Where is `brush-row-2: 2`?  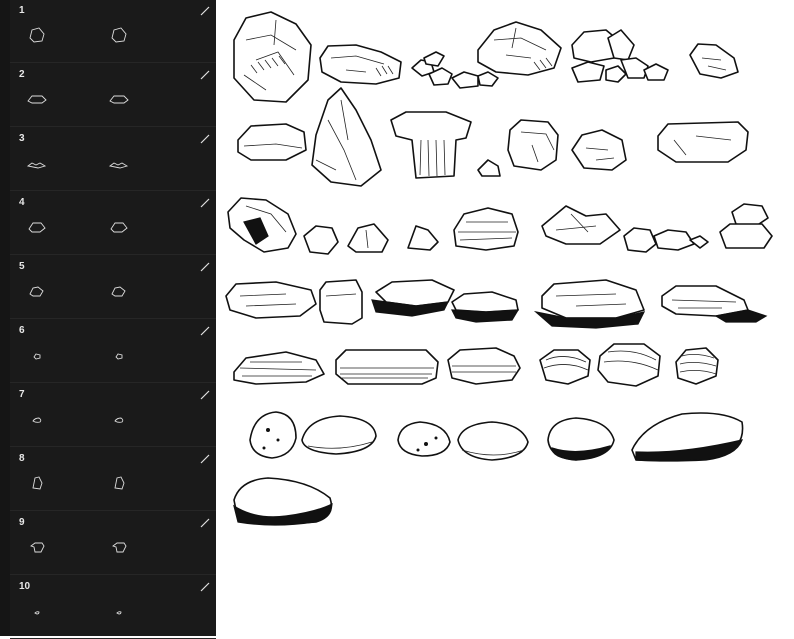 brush-row-2: 2 is located at coordinates (113, 95).